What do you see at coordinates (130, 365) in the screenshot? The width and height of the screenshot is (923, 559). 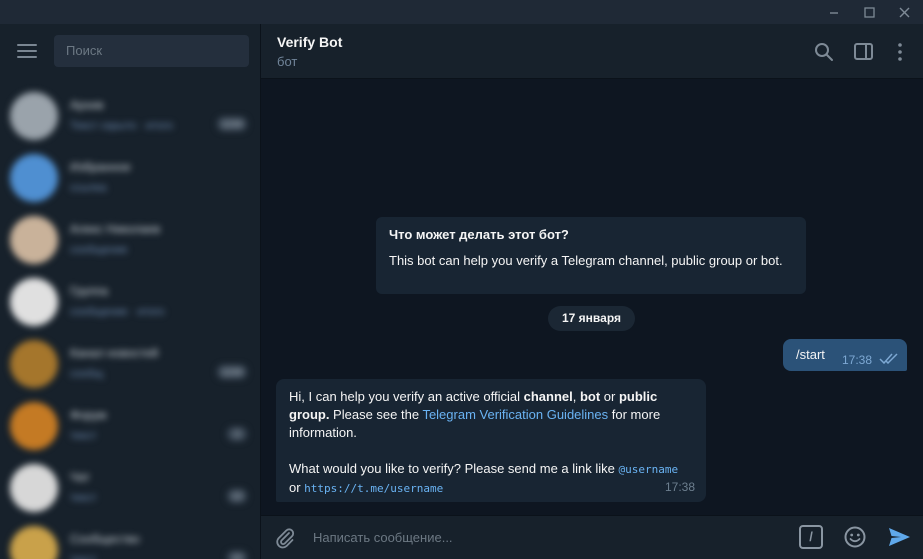 I see `chat-list-item: Канал новостей сообщ 1234` at bounding box center [130, 365].